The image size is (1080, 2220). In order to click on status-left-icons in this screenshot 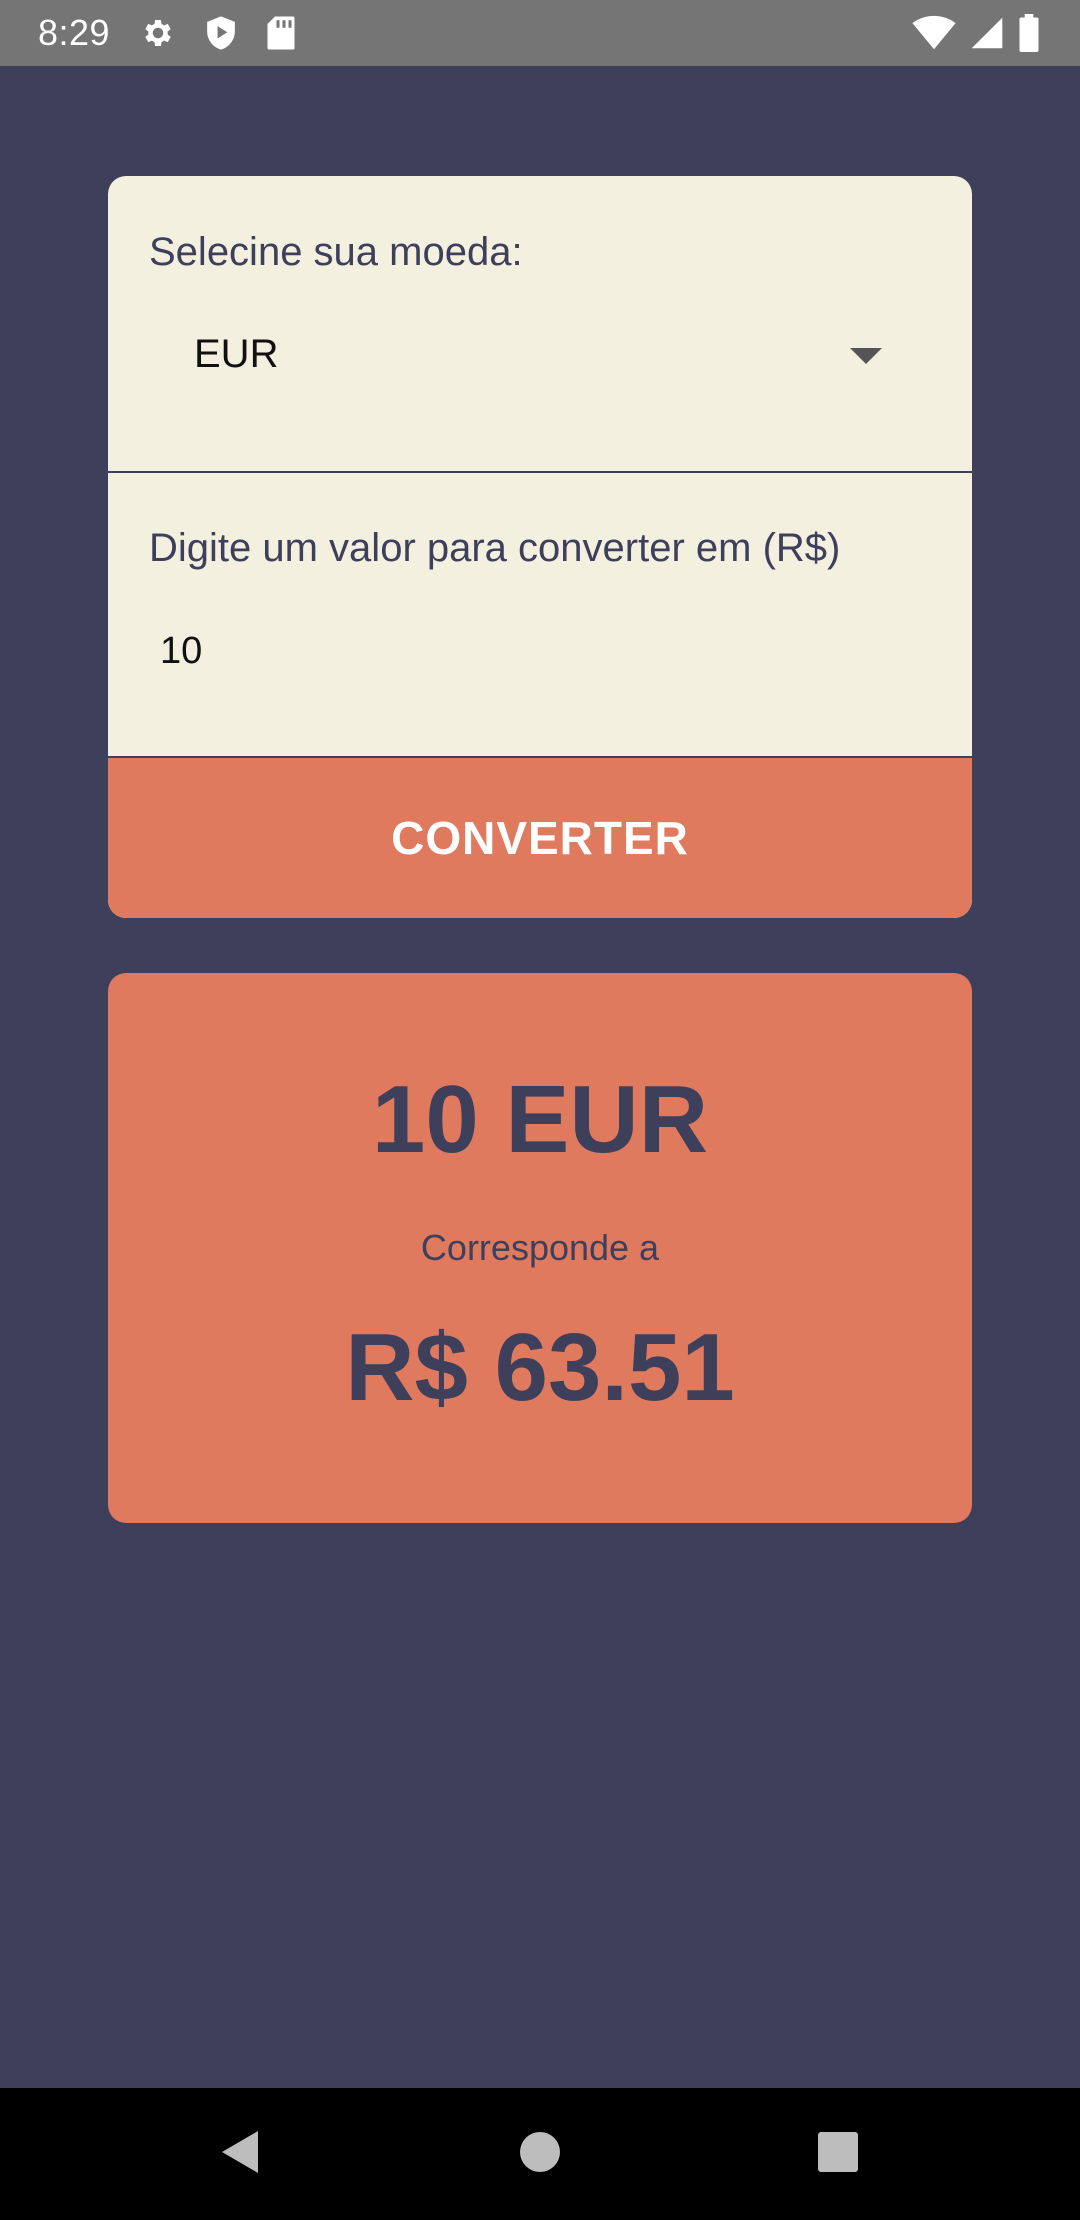, I will do `click(218, 33)`.